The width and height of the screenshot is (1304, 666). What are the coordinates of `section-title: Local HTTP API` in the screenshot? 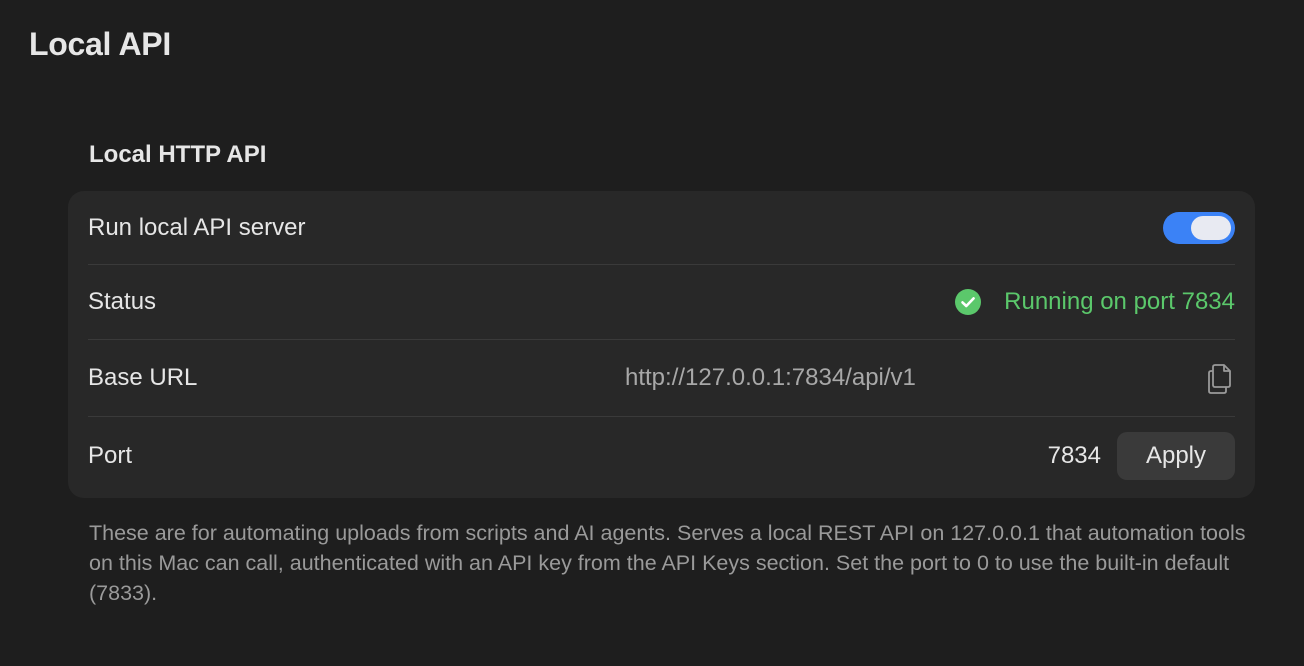 It's located at (178, 154).